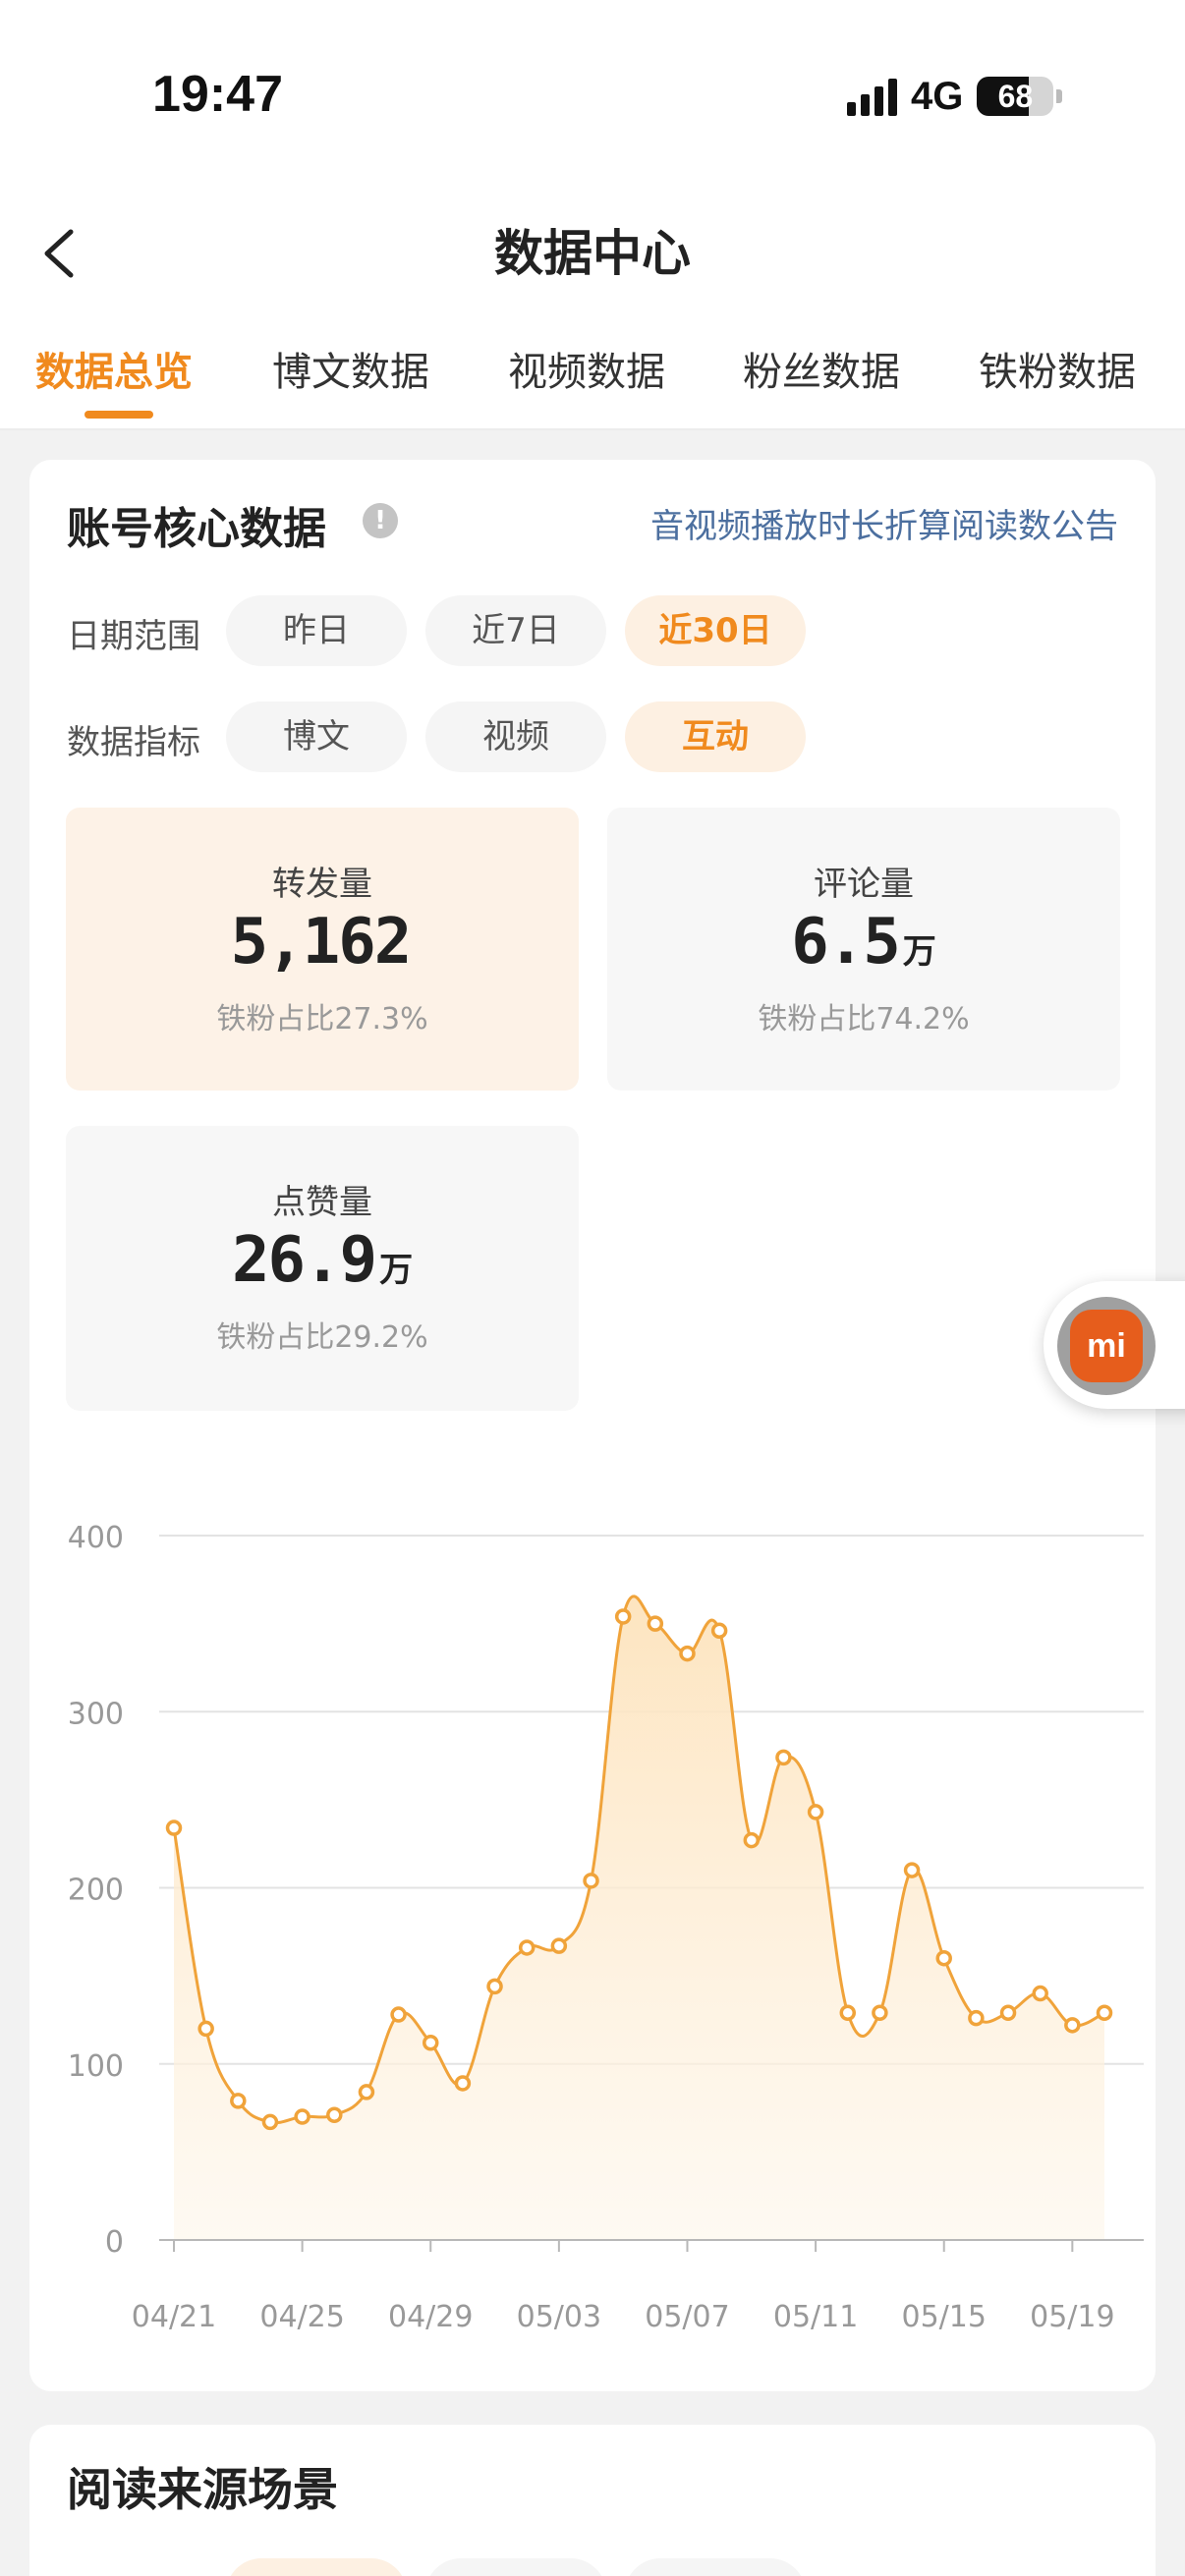 The width and height of the screenshot is (1185, 2576). What do you see at coordinates (322, 1337) in the screenshot?
I see `metric-iron-fans-ratio: 铁粉占比29.2%` at bounding box center [322, 1337].